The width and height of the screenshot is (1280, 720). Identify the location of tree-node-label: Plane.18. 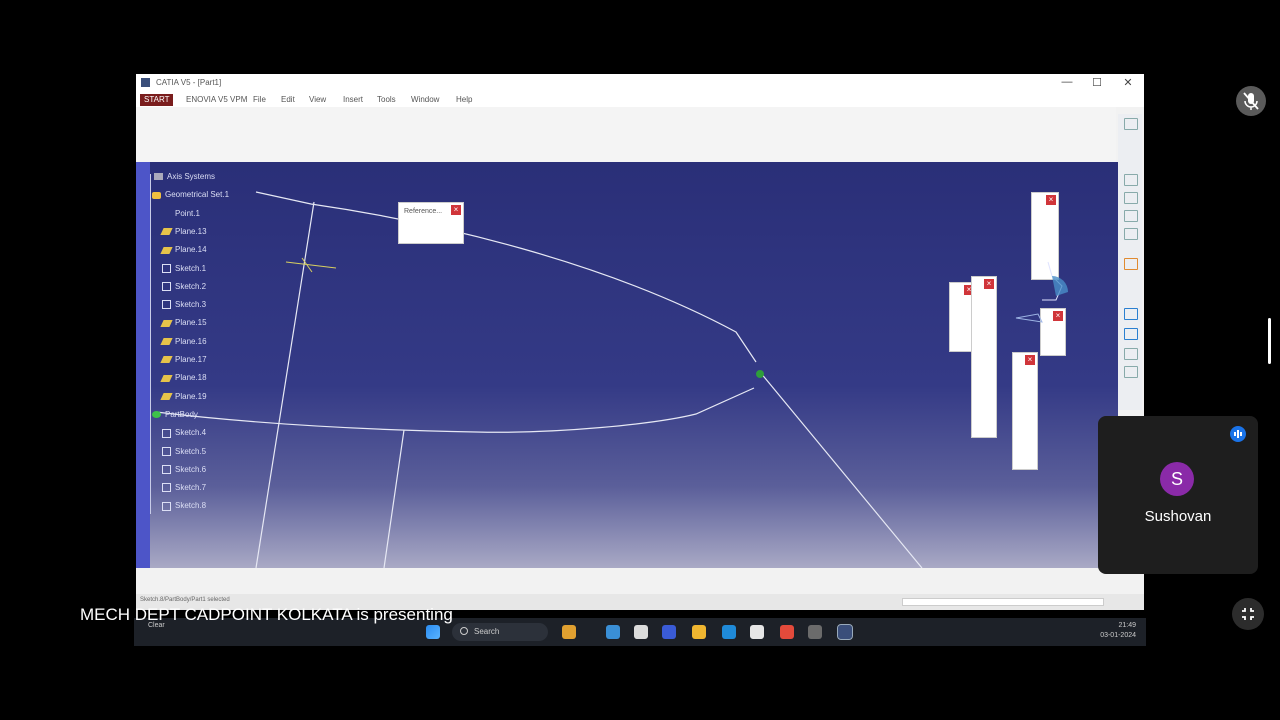
(191, 378).